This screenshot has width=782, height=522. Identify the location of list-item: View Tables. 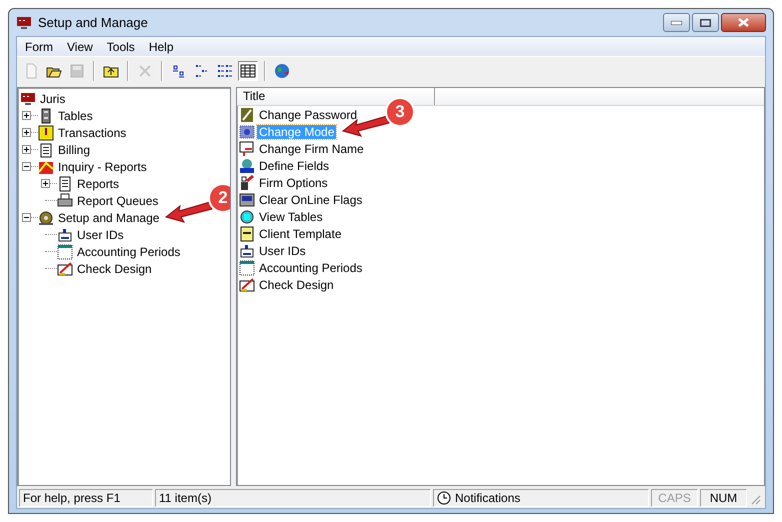
(291, 217).